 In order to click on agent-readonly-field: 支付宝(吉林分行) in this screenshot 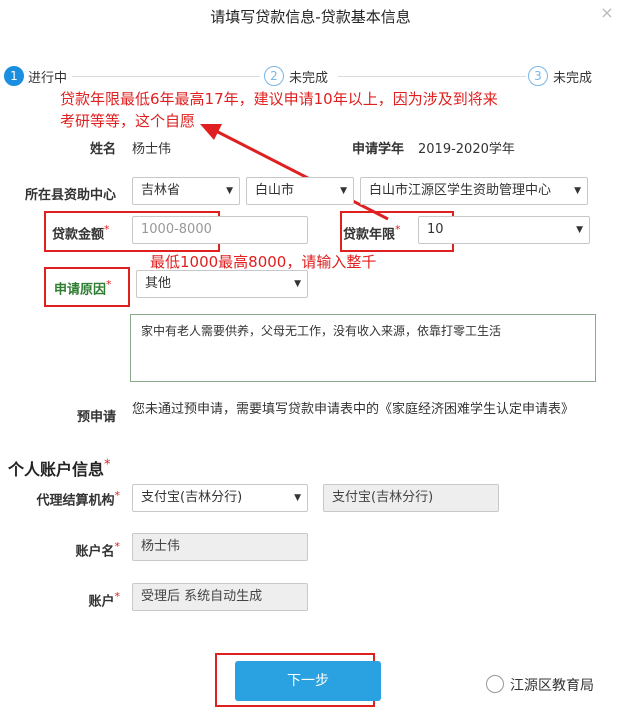, I will do `click(411, 498)`.